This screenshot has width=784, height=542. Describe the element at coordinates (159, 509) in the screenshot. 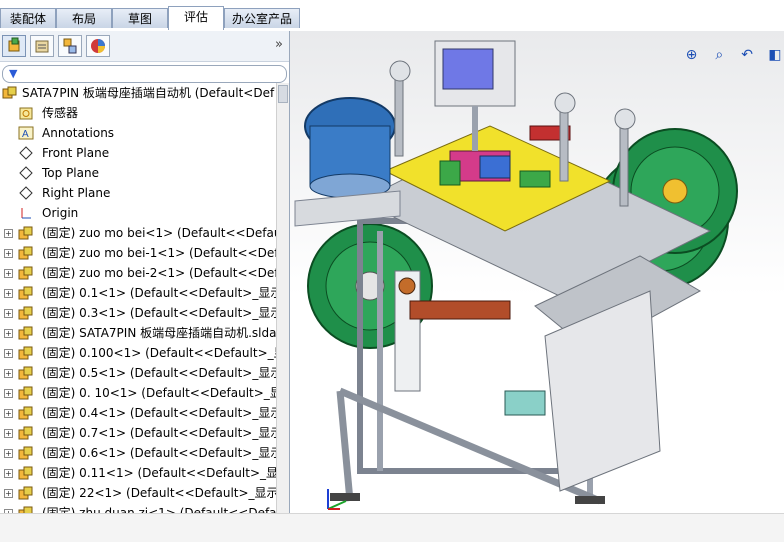

I see `tree-item-label: (固定) zhu duan zi<1> (Default<<Defaul` at that location.